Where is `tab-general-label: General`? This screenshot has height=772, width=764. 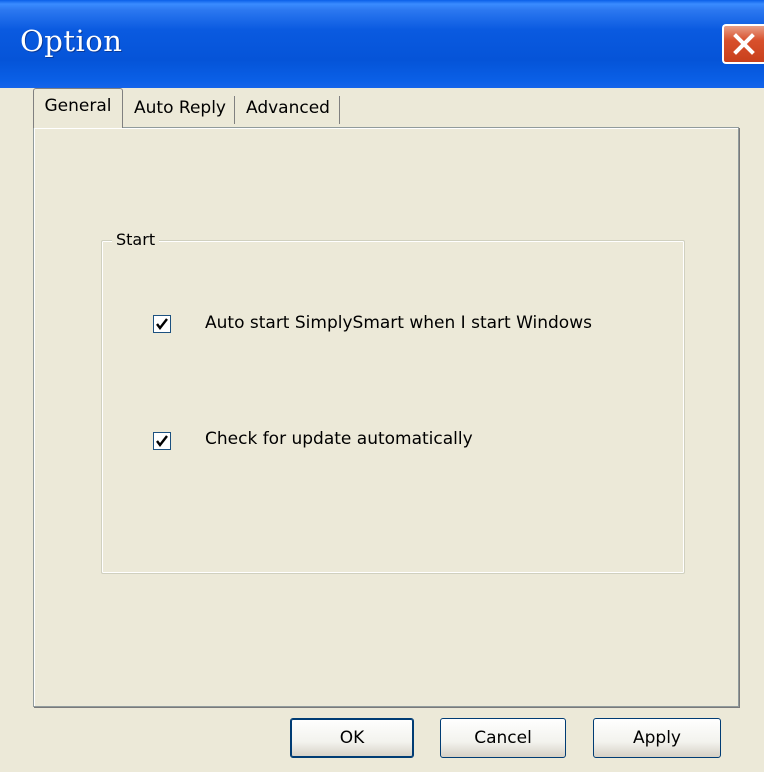 tab-general-label: General is located at coordinates (78, 105).